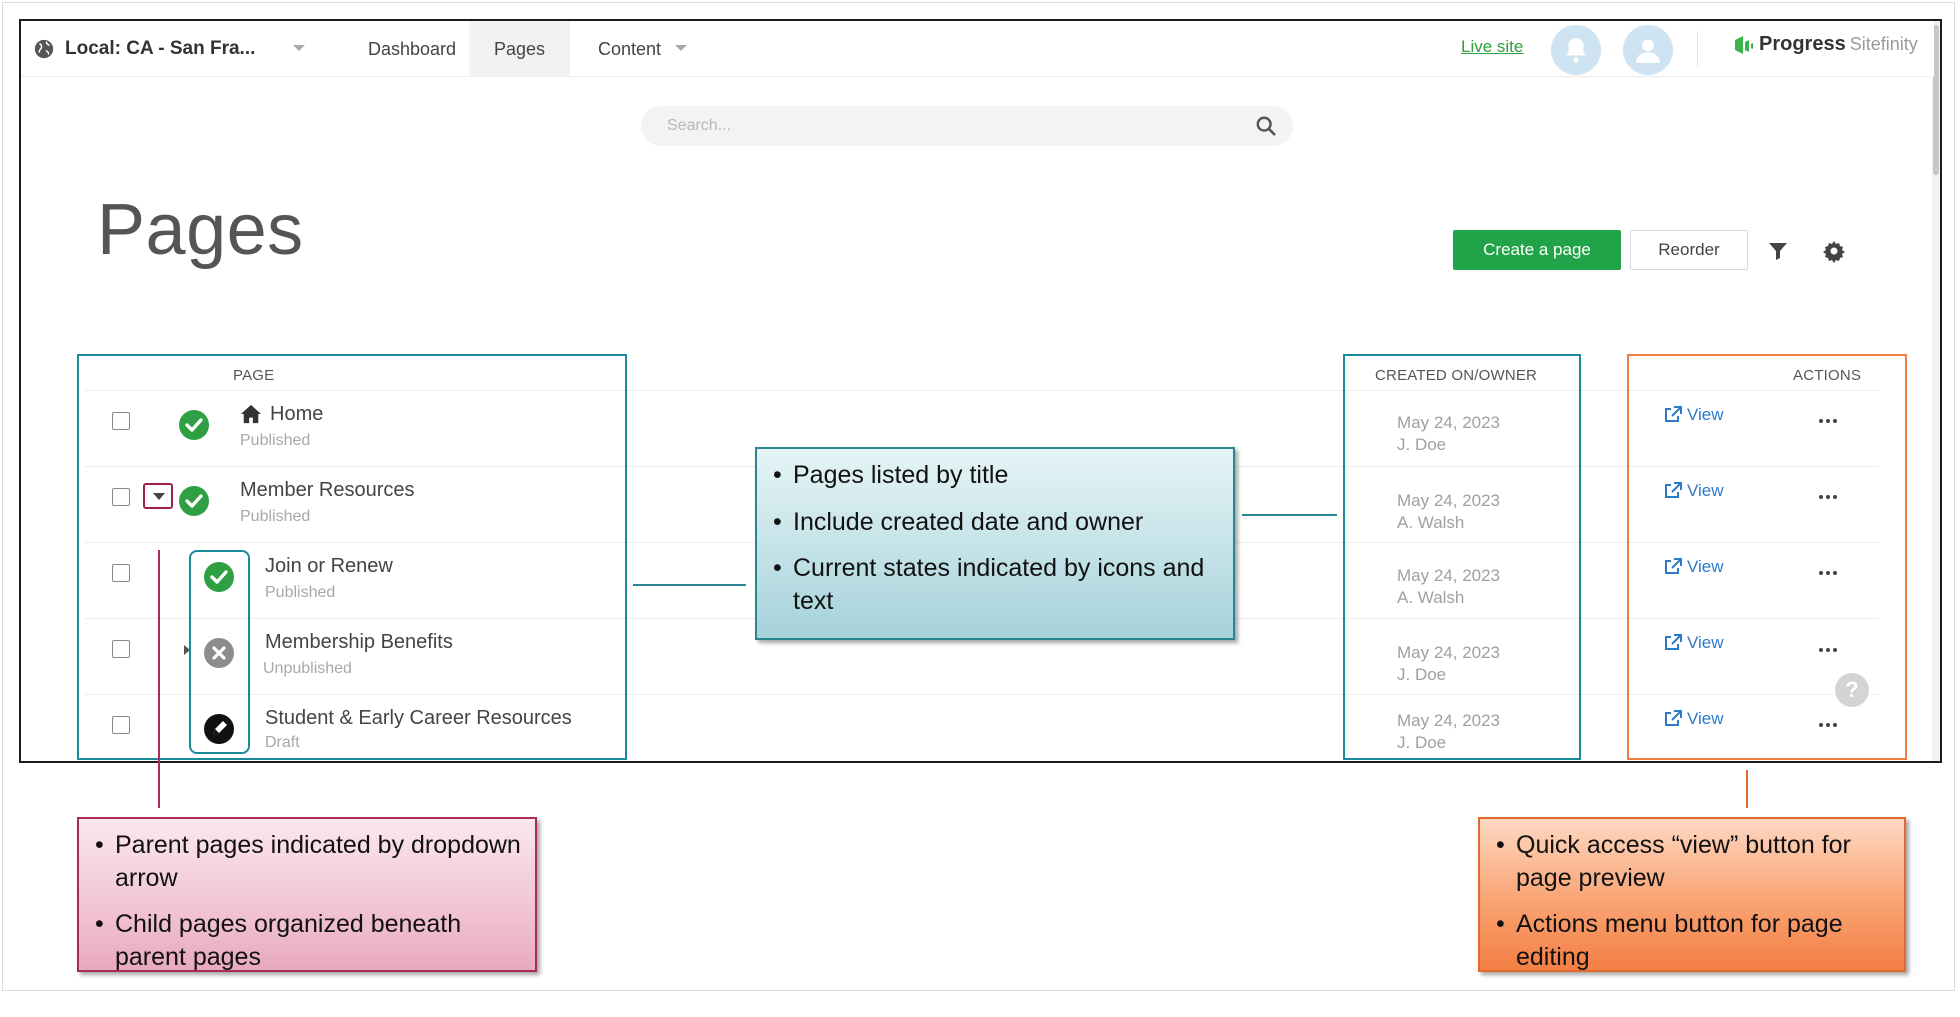 The height and width of the screenshot is (1017, 1960). What do you see at coordinates (1883, 44) in the screenshot?
I see `brand-product: Sitefinity` at bounding box center [1883, 44].